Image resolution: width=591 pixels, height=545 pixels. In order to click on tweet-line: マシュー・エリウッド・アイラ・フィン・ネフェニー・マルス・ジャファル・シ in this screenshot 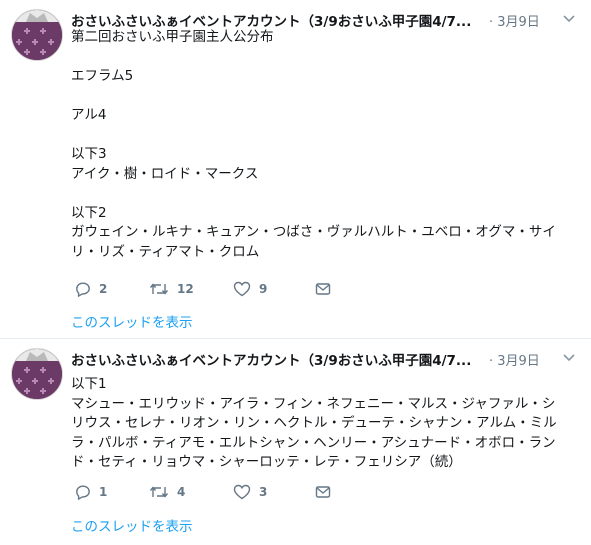, I will do `click(313, 403)`.